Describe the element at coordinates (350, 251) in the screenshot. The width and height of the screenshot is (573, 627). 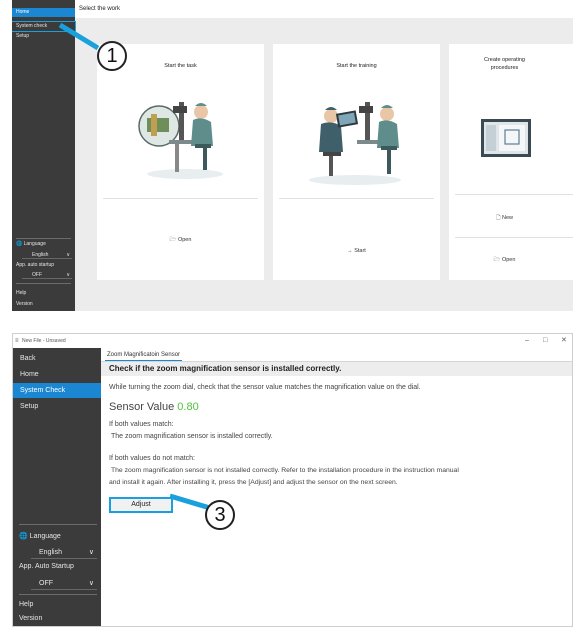
I see `arrow-right-icon: →` at that location.